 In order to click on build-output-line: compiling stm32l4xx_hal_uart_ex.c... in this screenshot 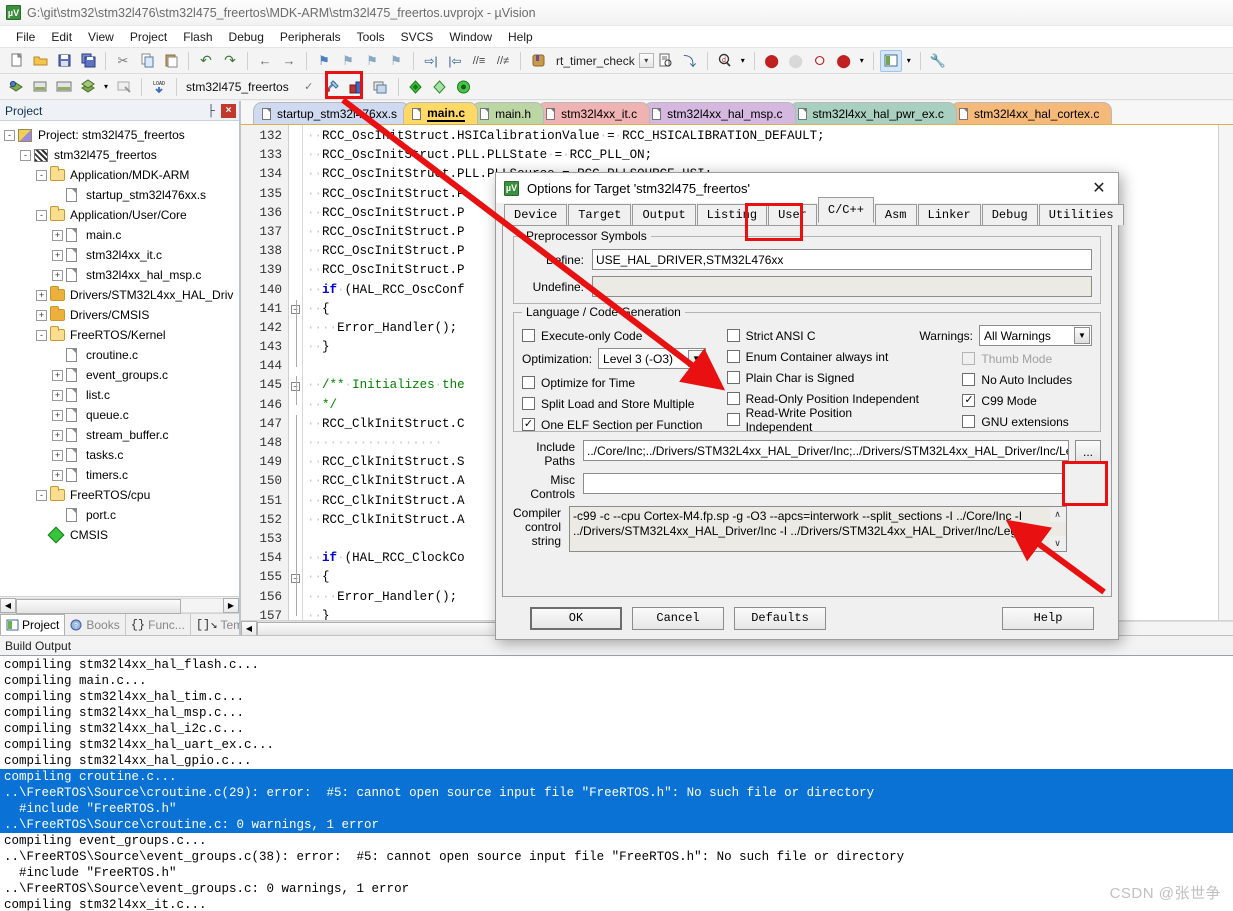, I will do `click(616, 745)`.